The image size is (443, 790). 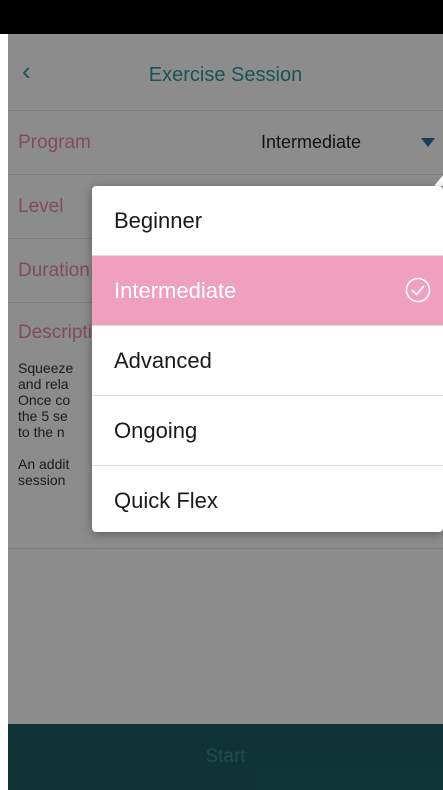 What do you see at coordinates (418, 290) in the screenshot?
I see `checkmark-circle-icon` at bounding box center [418, 290].